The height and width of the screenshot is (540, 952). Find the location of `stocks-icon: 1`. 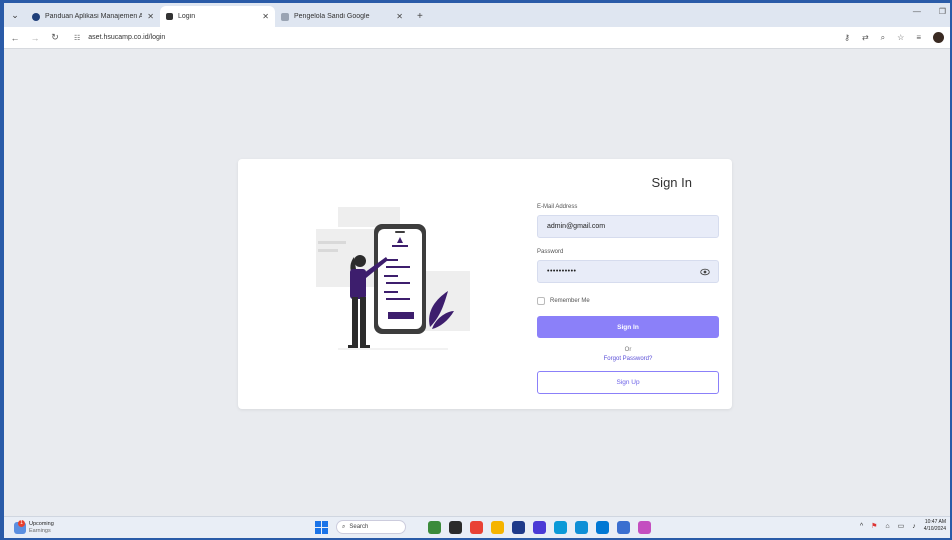

stocks-icon: 1 is located at coordinates (20, 526).